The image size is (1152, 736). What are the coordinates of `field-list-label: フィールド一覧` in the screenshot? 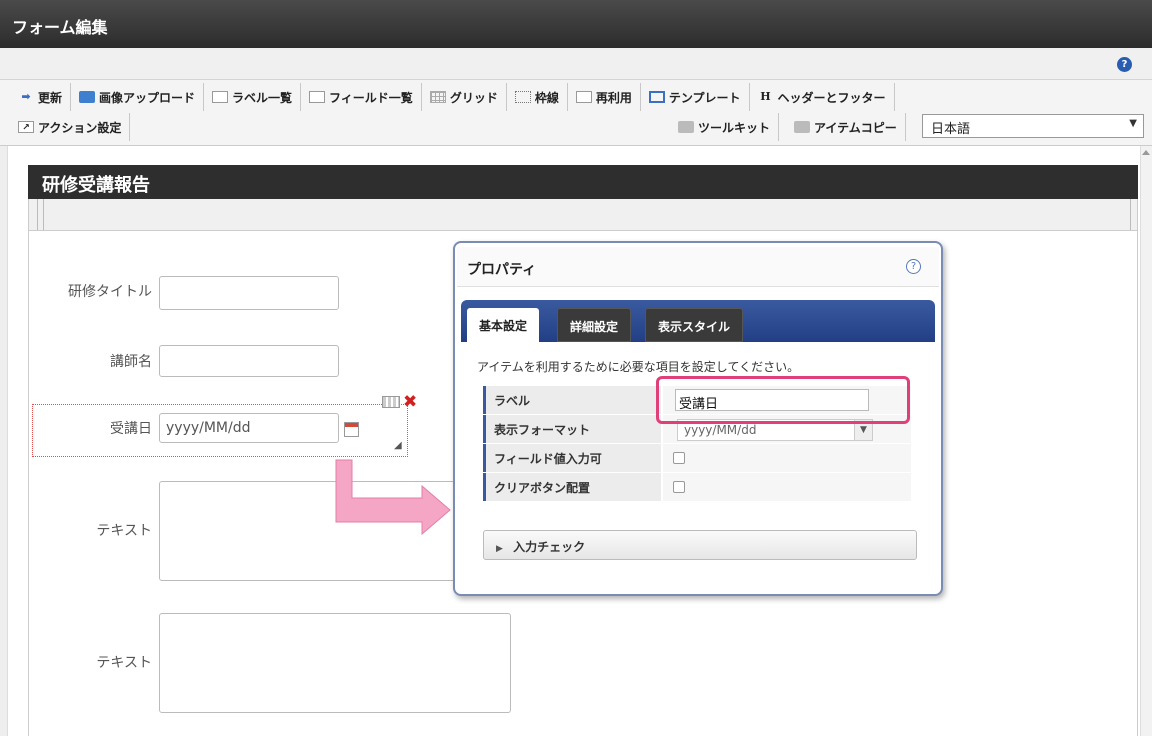 It's located at (371, 97).